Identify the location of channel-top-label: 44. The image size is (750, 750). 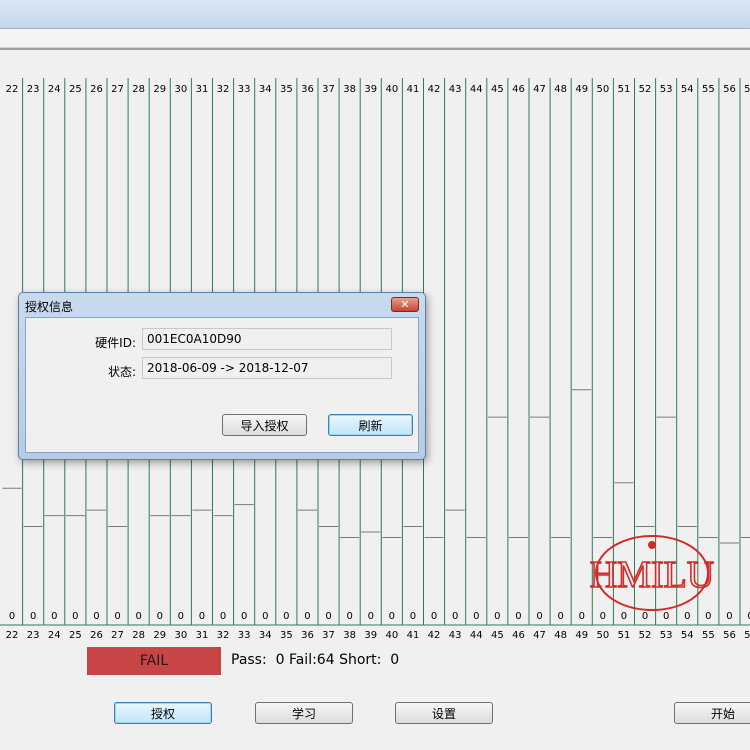
(476, 89).